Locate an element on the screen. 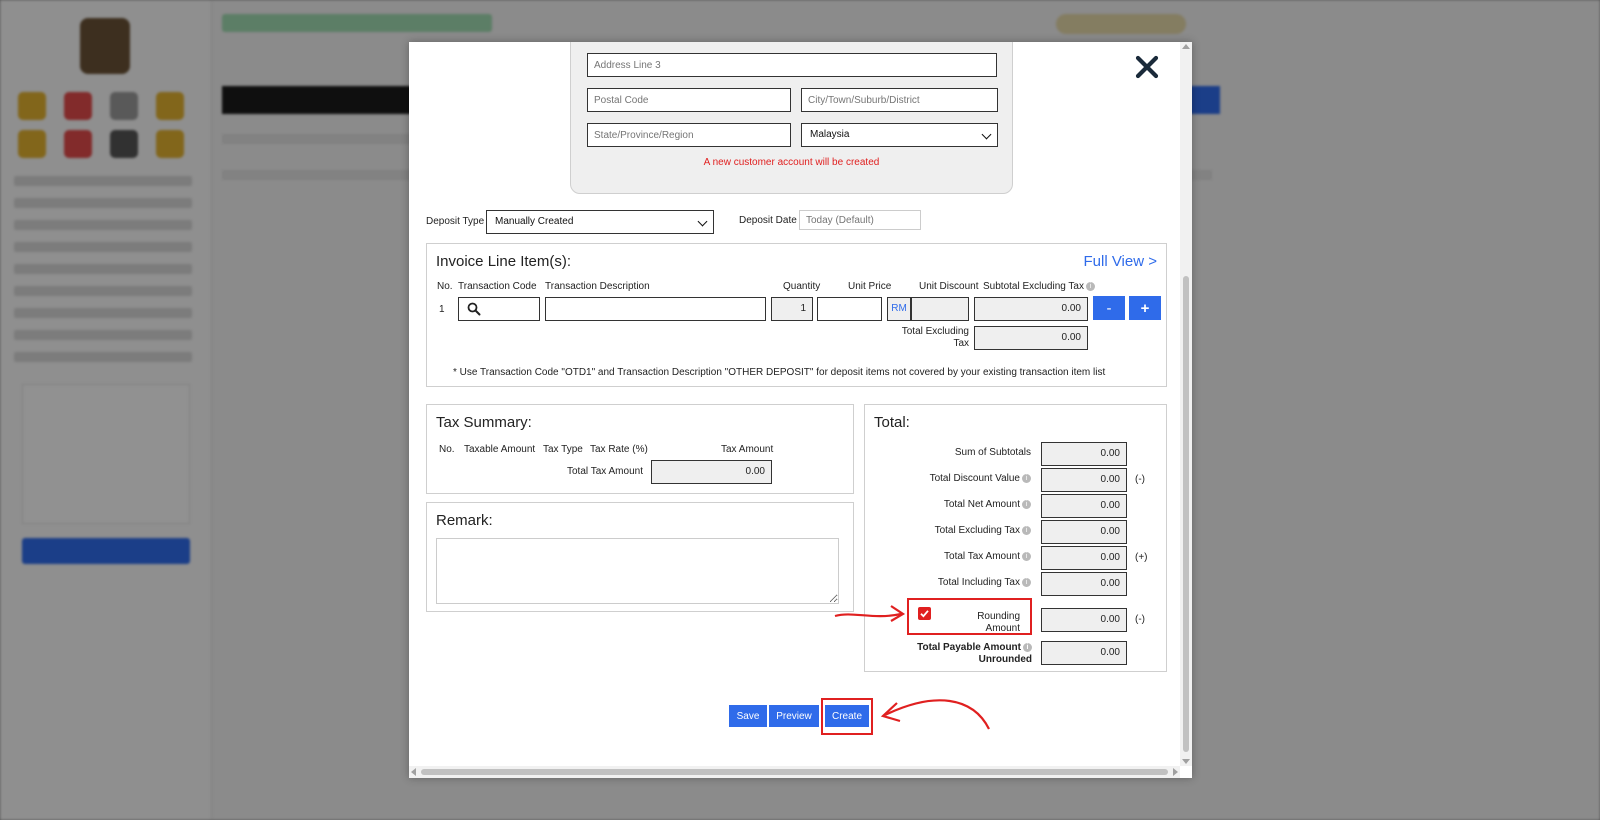 This screenshot has height=820, width=1600. country-select-value: Malaysia is located at coordinates (830, 134).